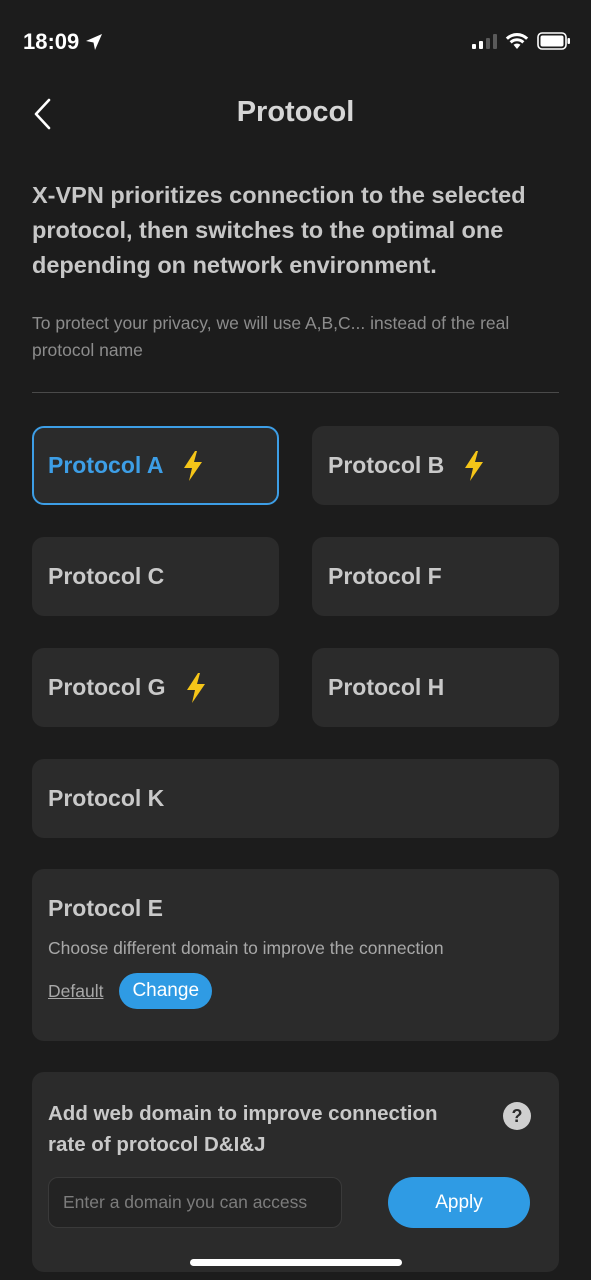  I want to click on help-icon: ?, so click(517, 1116).